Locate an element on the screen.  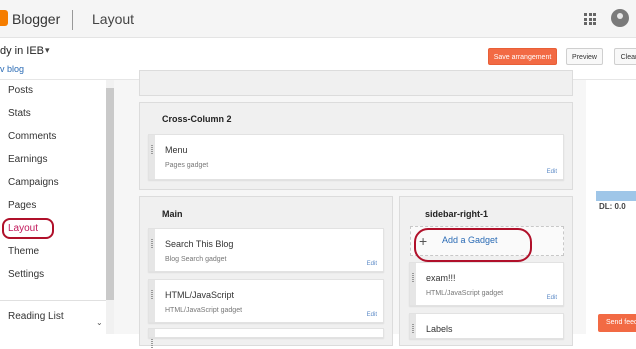
annotation-circle-layout is located at coordinates (28, 228).